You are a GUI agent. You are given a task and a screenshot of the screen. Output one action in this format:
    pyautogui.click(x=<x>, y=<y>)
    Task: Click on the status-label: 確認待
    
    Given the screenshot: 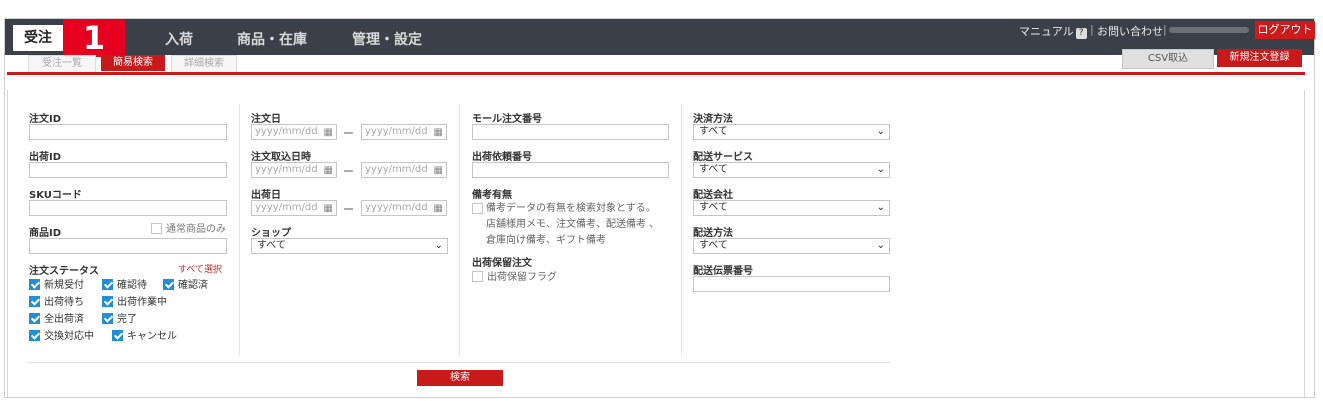 What is the action you would take?
    pyautogui.click(x=132, y=285)
    